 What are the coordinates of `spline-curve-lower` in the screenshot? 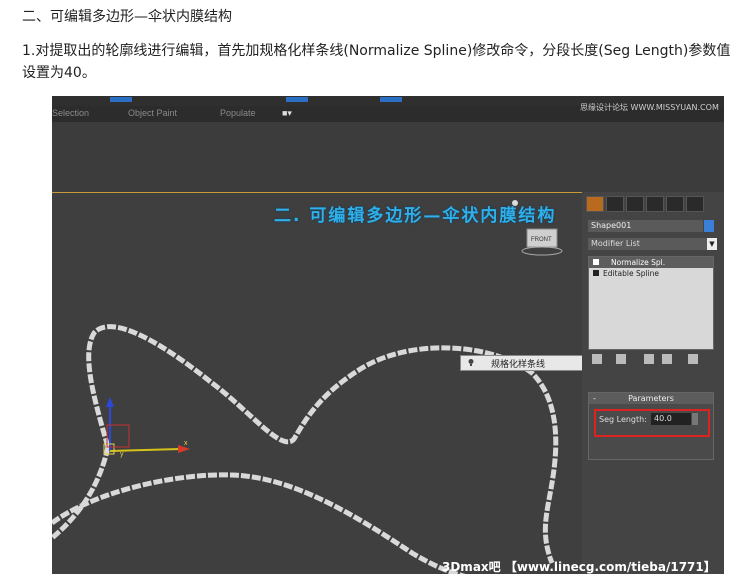 It's located at (262, 523).